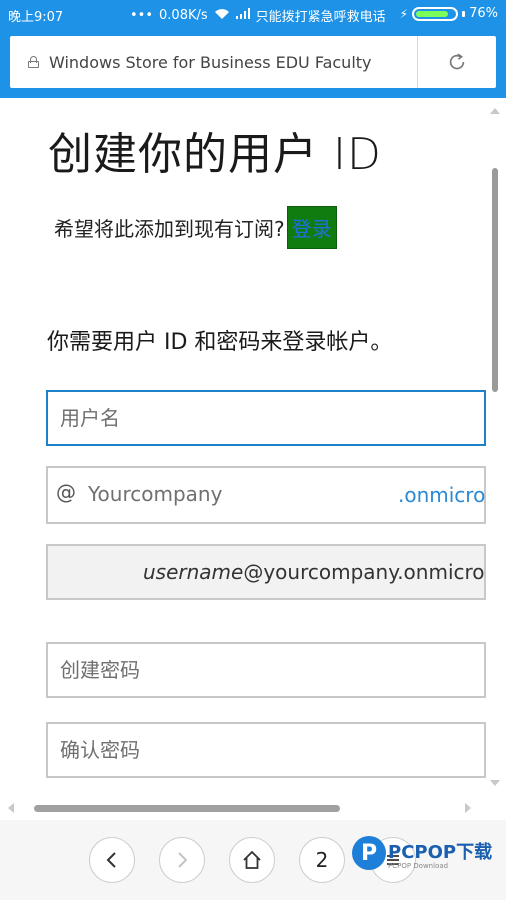 This screenshot has height=900, width=506. I want to click on password-field, so click(266, 670).